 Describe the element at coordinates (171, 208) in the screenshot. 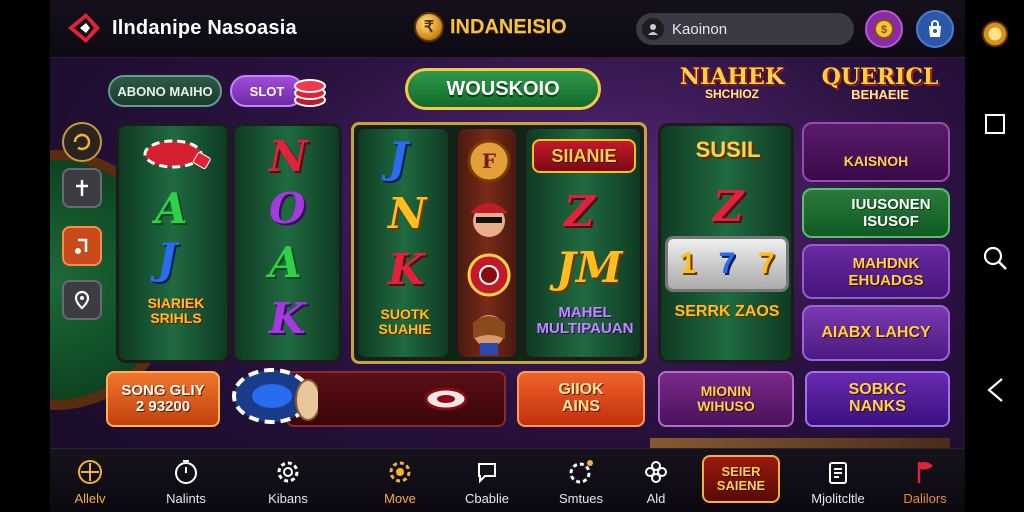

I see `reel-symbol: A` at that location.